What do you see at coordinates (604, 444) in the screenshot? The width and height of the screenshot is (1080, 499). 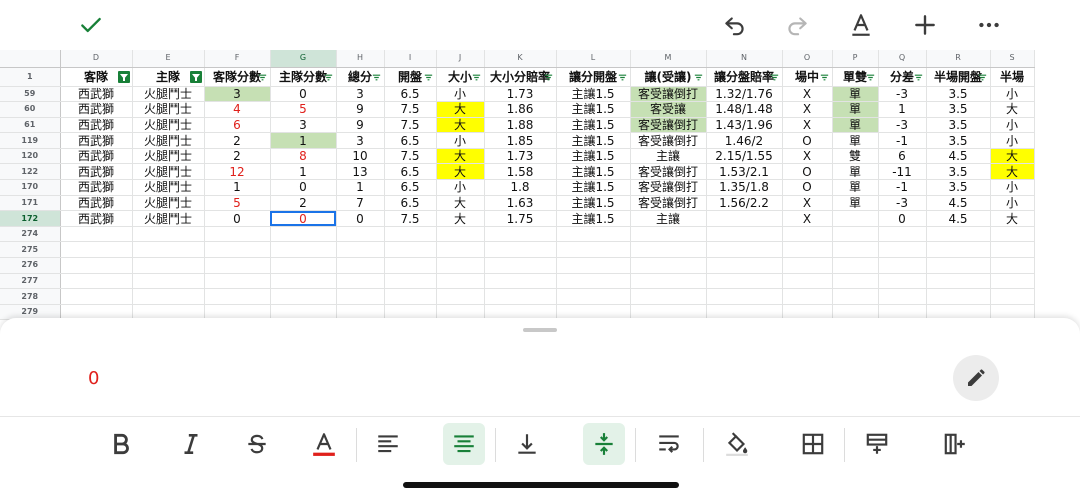 I see `valign-middle-icon` at bounding box center [604, 444].